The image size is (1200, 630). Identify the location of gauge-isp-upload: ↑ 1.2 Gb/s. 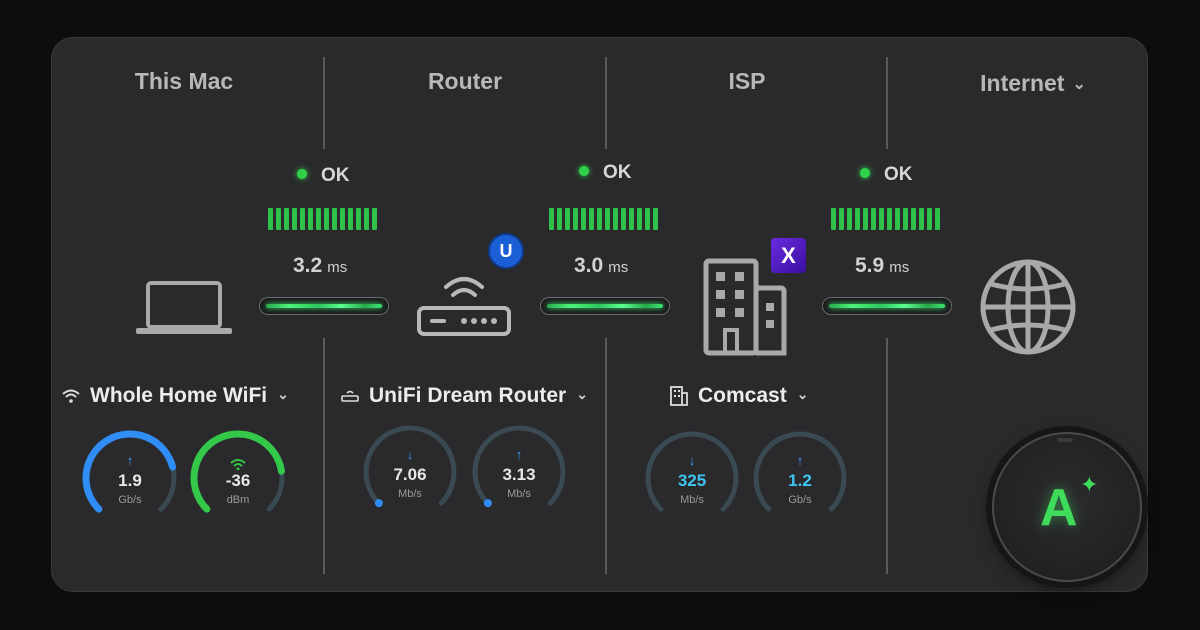
(800, 478).